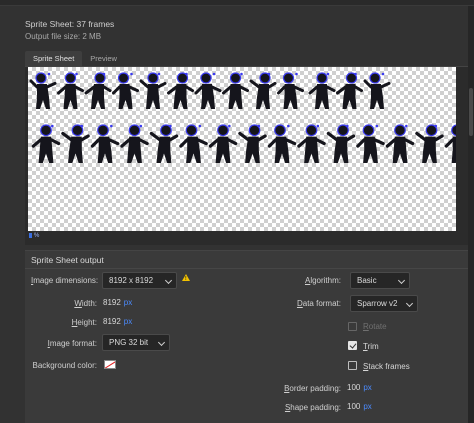  Describe the element at coordinates (384, 303) in the screenshot. I see `data-format-select: Sparrow v2` at that location.